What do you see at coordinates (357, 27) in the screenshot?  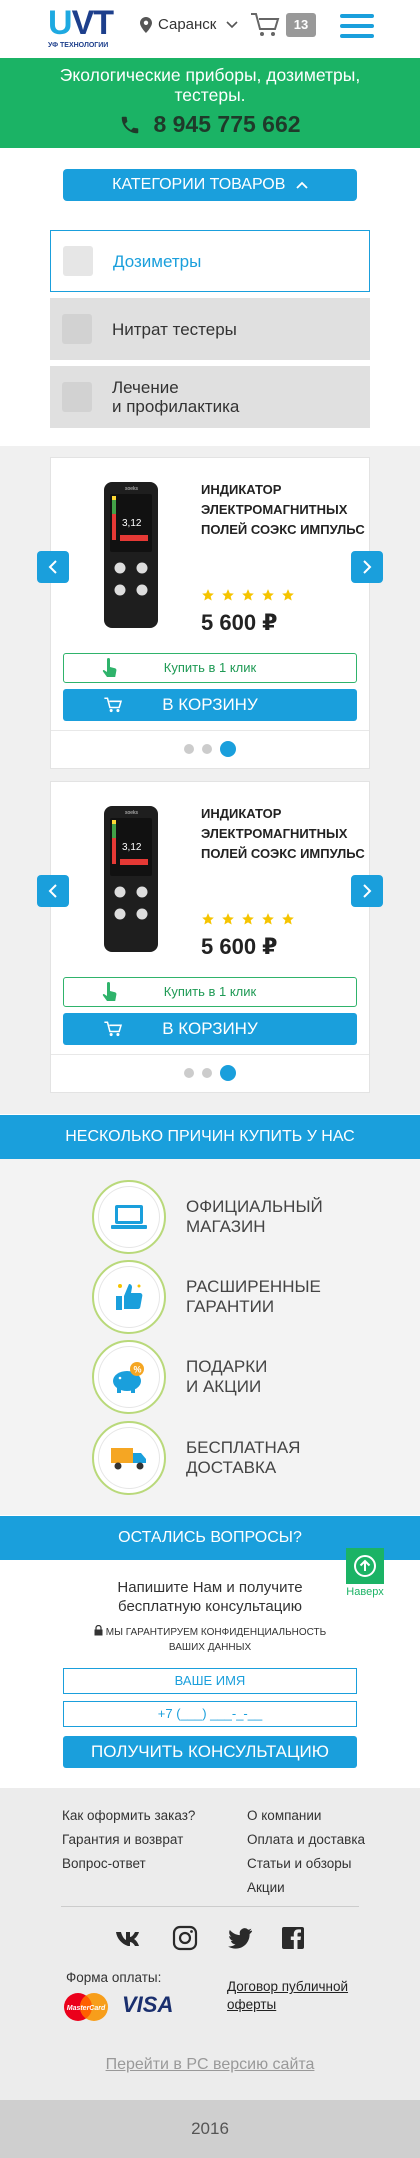 I see `menu-icon` at bounding box center [357, 27].